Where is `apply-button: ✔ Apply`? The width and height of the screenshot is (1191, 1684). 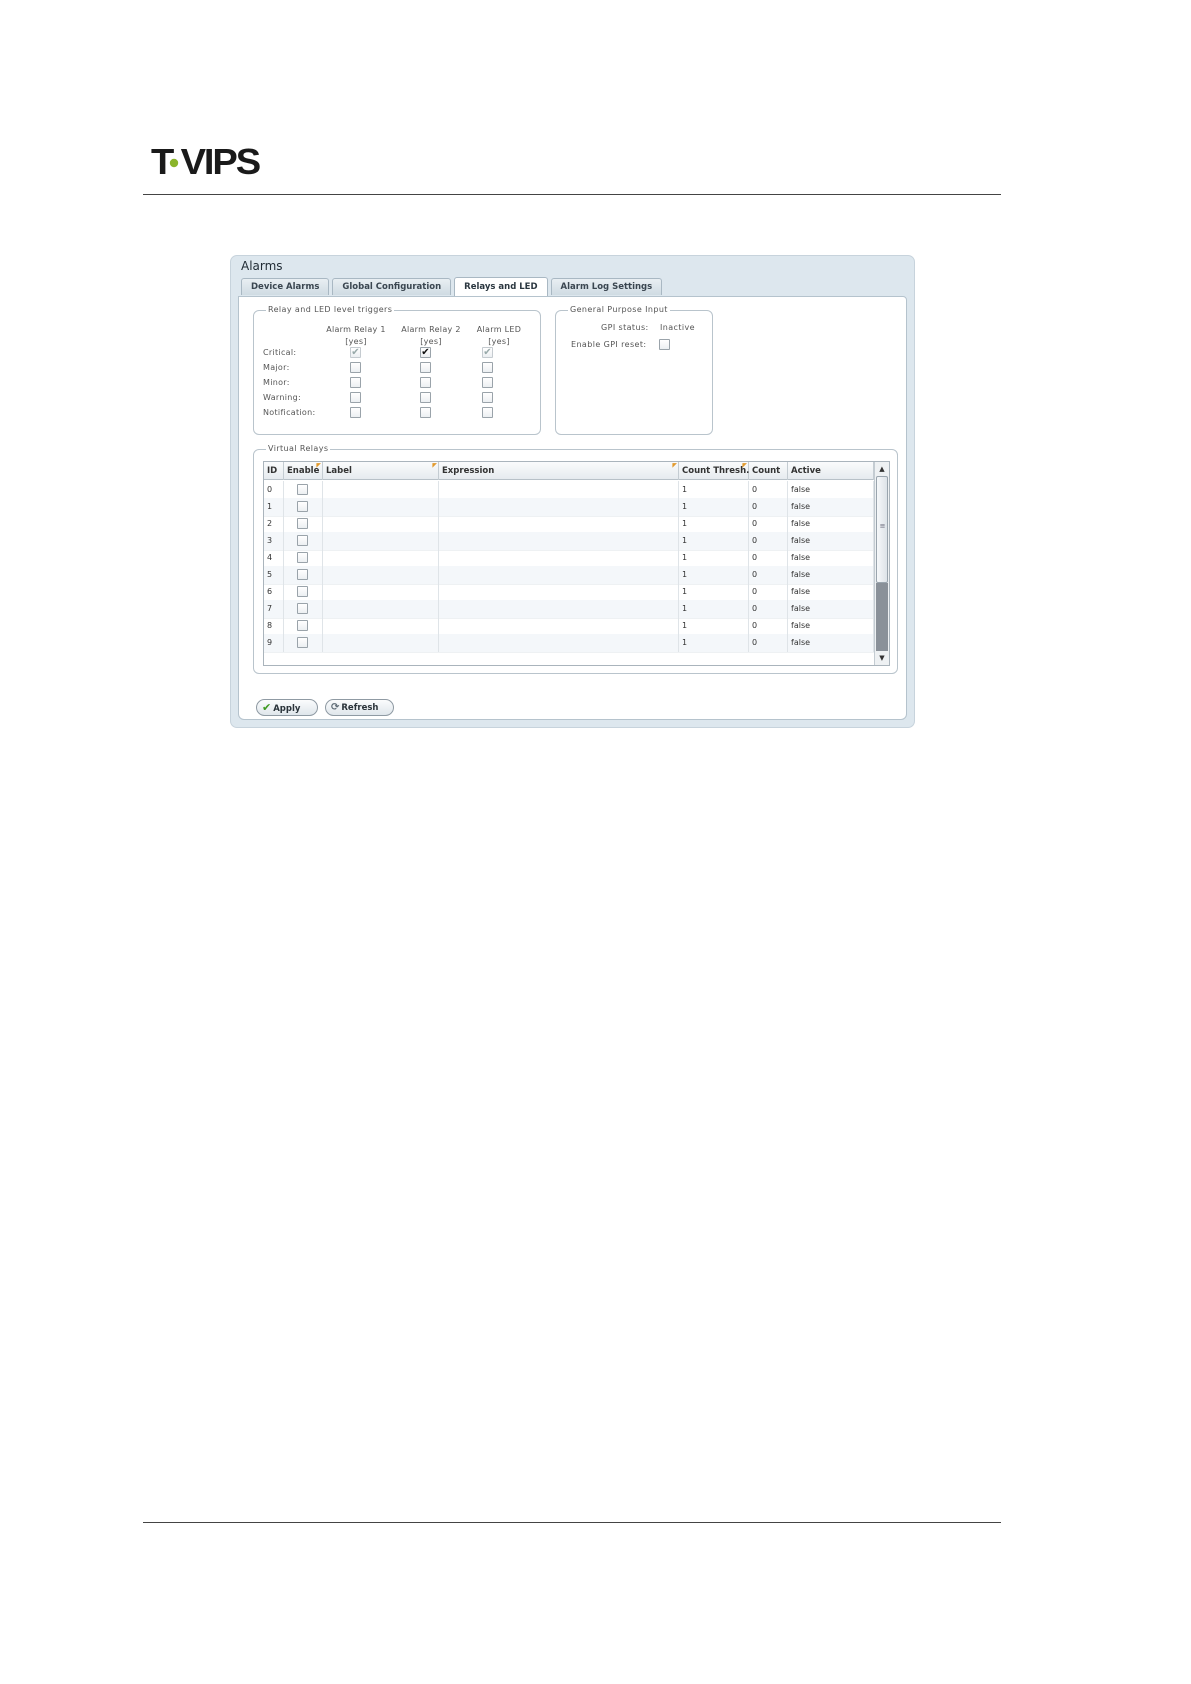 apply-button: ✔ Apply is located at coordinates (287, 707).